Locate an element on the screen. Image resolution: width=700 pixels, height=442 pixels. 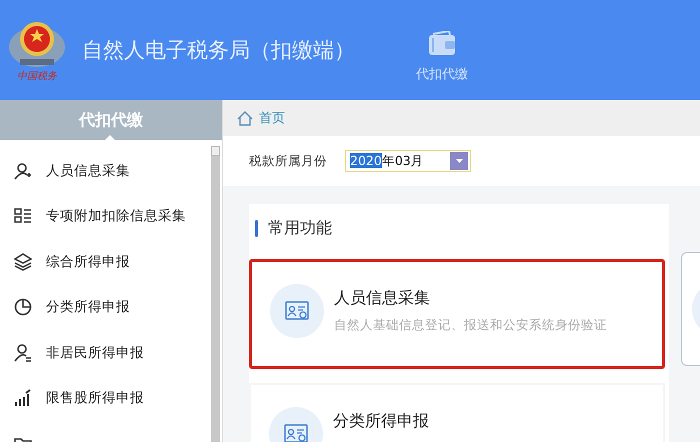
sidebar-item: 非居民所得申报 is located at coordinates (105, 353).